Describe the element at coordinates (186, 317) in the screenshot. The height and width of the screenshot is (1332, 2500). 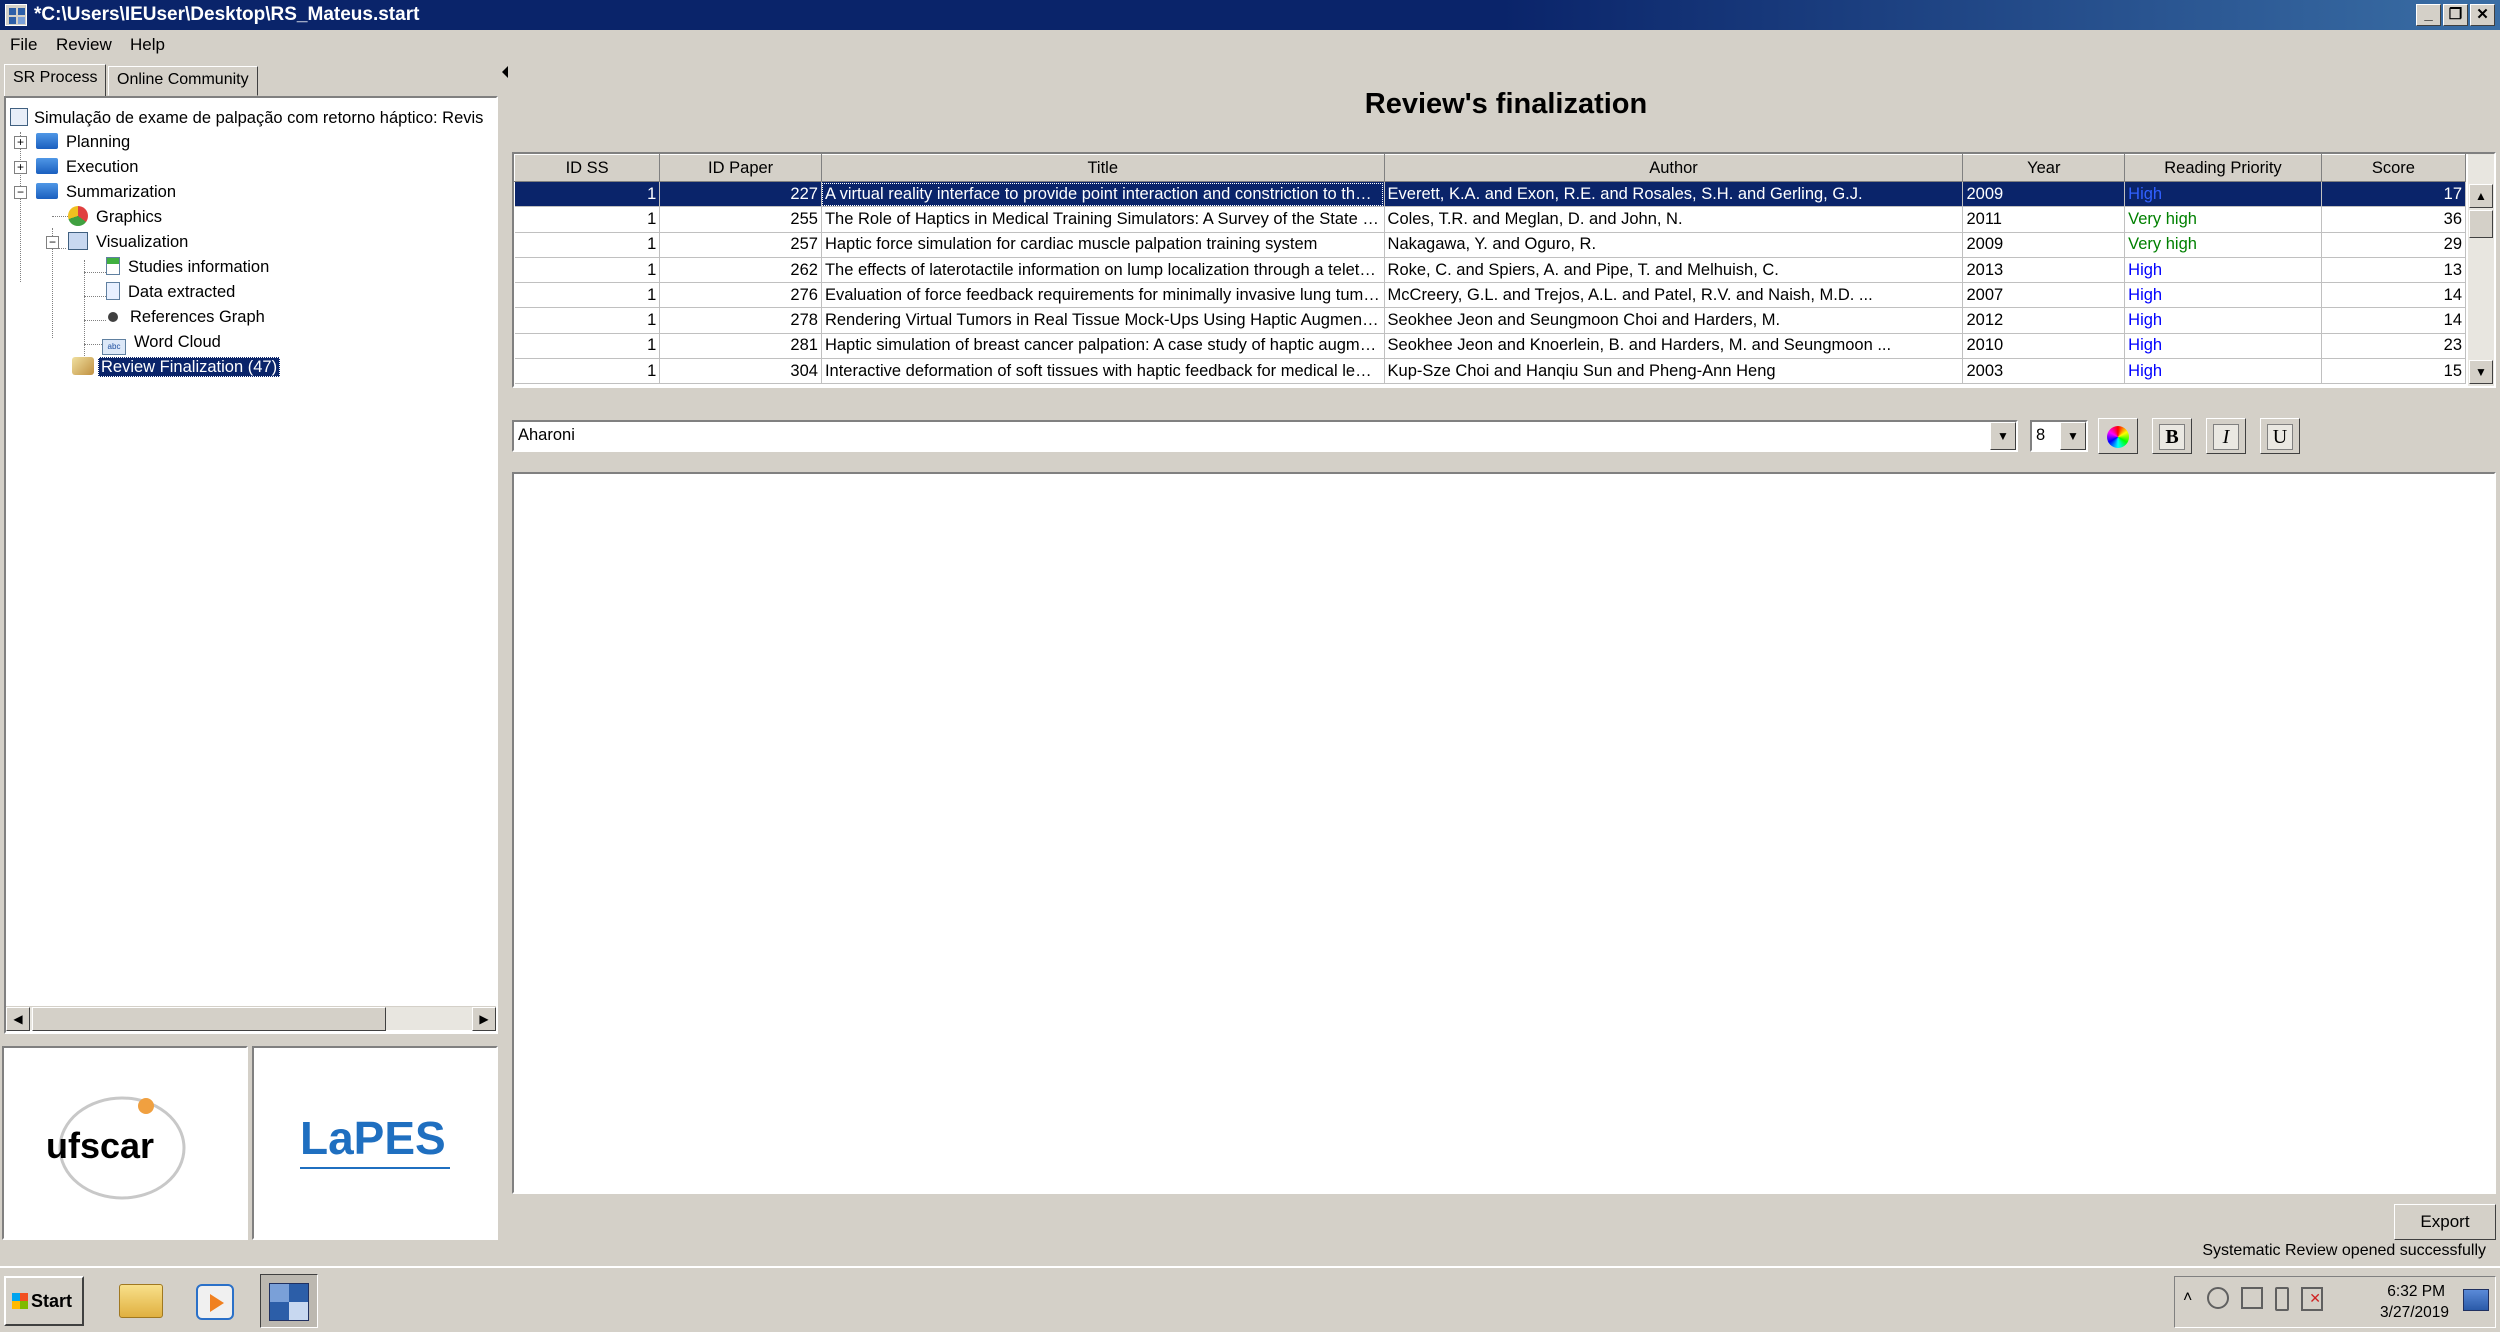
I see `tree-item-references-graph: References Graph` at that location.